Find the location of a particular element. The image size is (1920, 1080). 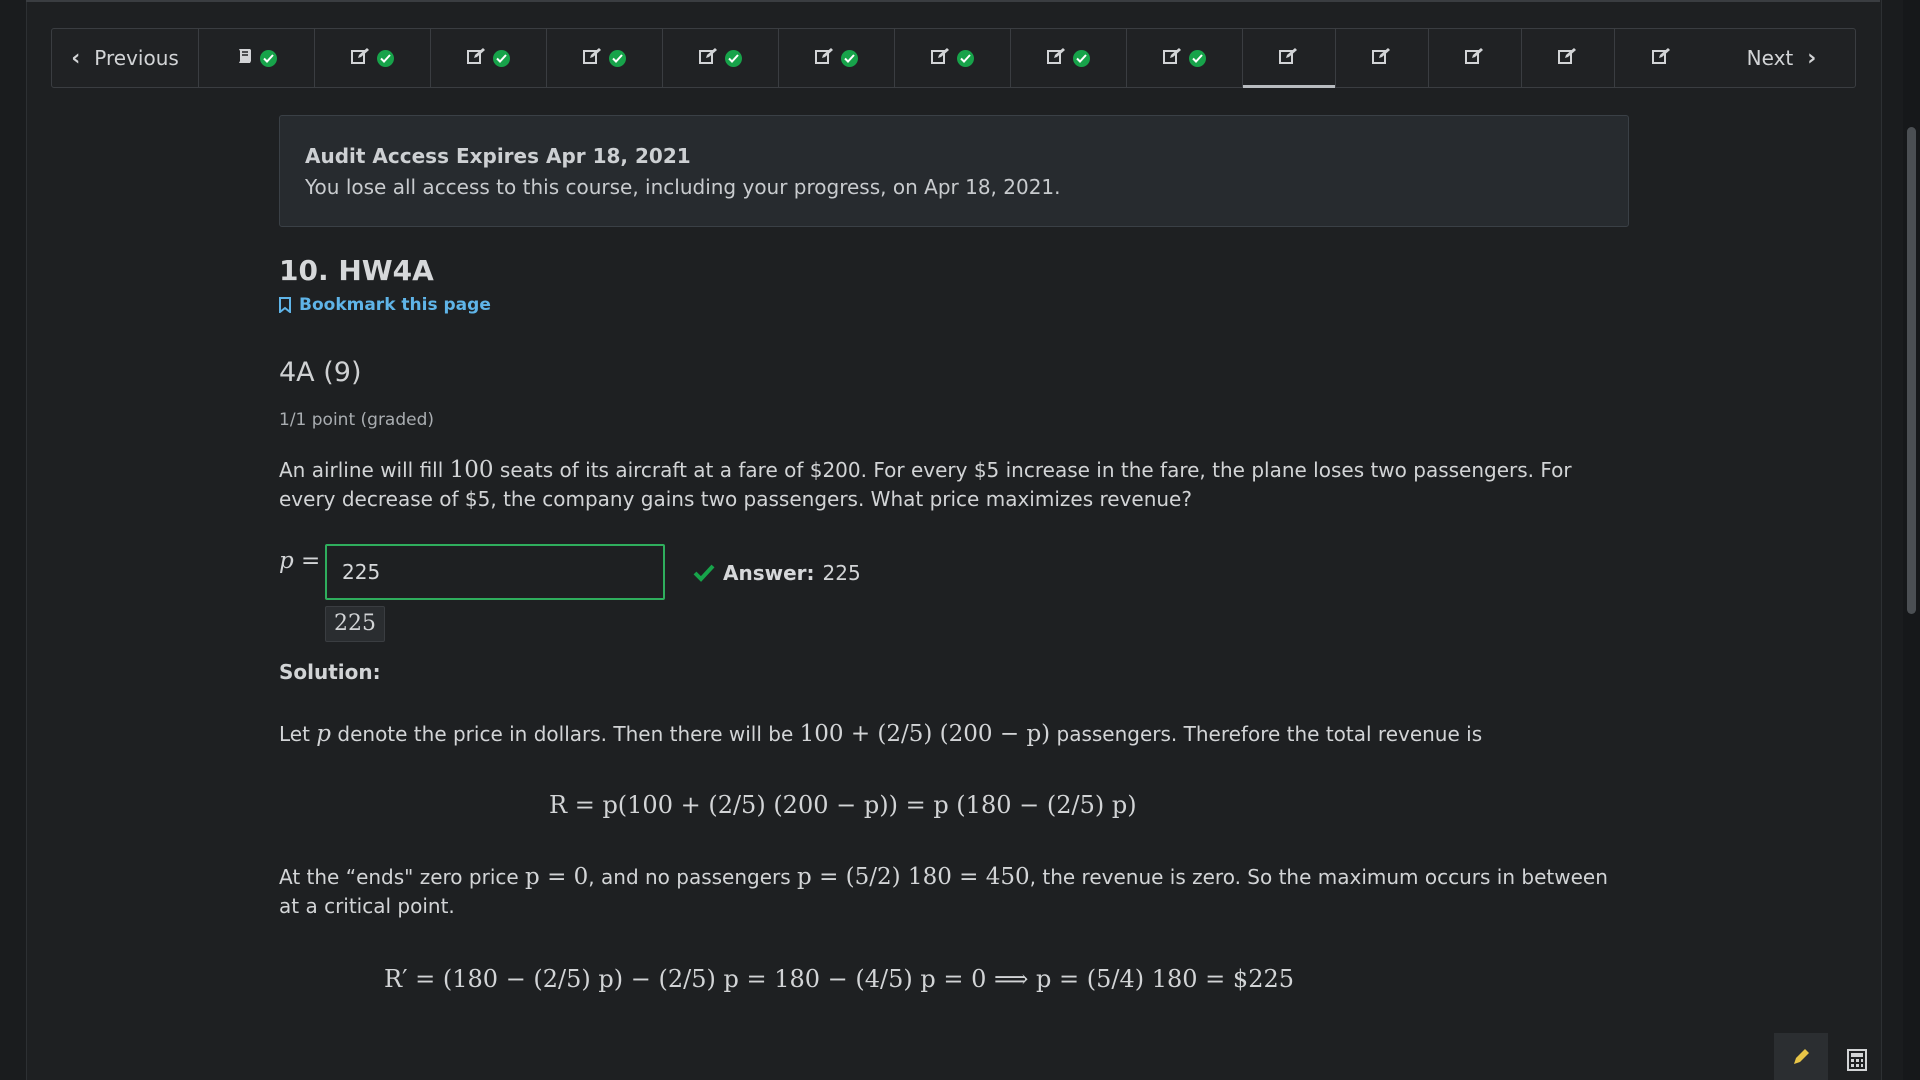

book-icon is located at coordinates (245, 58).